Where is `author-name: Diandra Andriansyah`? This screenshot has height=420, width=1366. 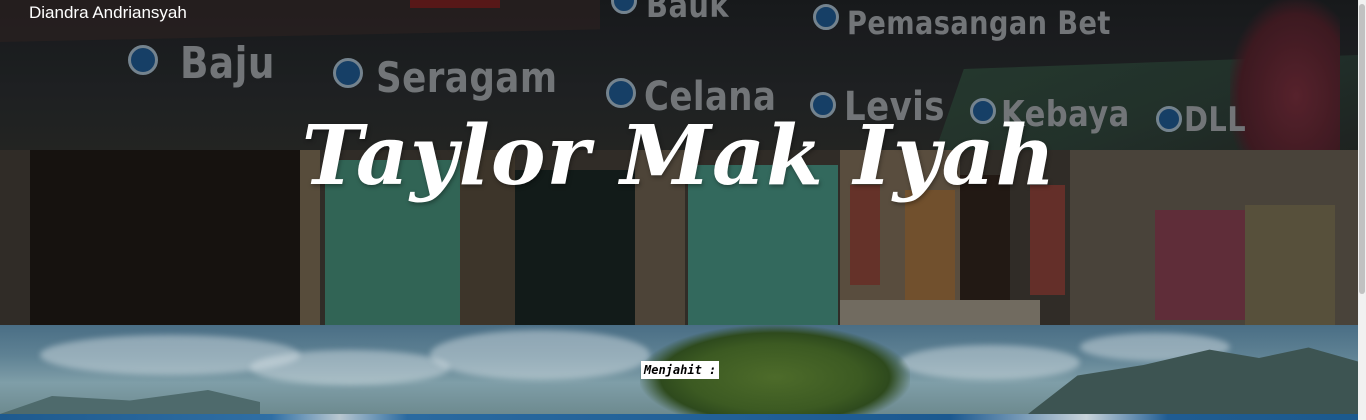
author-name: Diandra Andriansyah is located at coordinates (108, 12).